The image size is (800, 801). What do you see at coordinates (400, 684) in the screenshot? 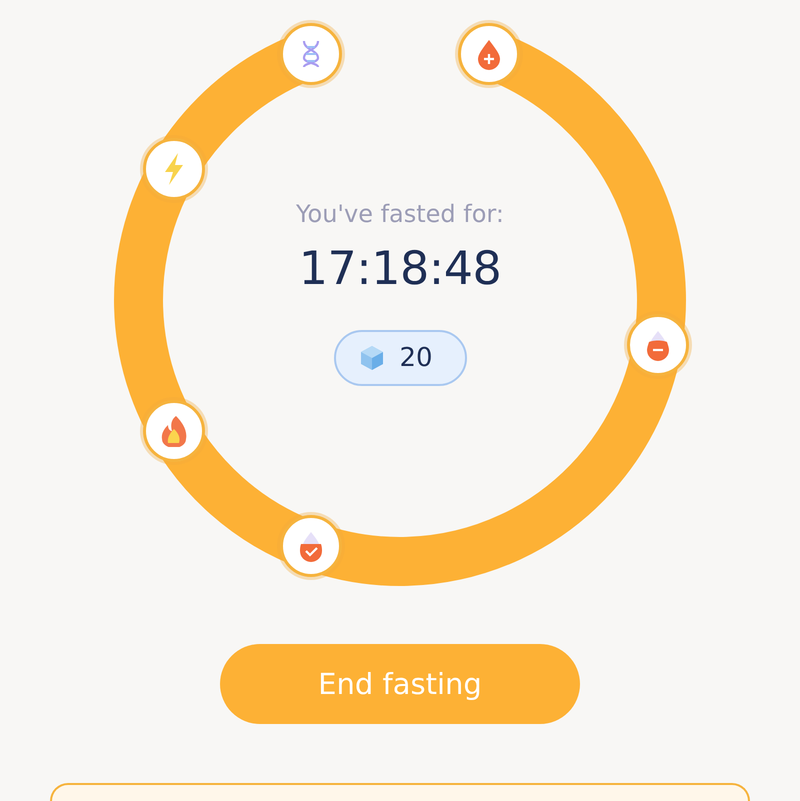
I see `end-fasting-button: End fasting` at bounding box center [400, 684].